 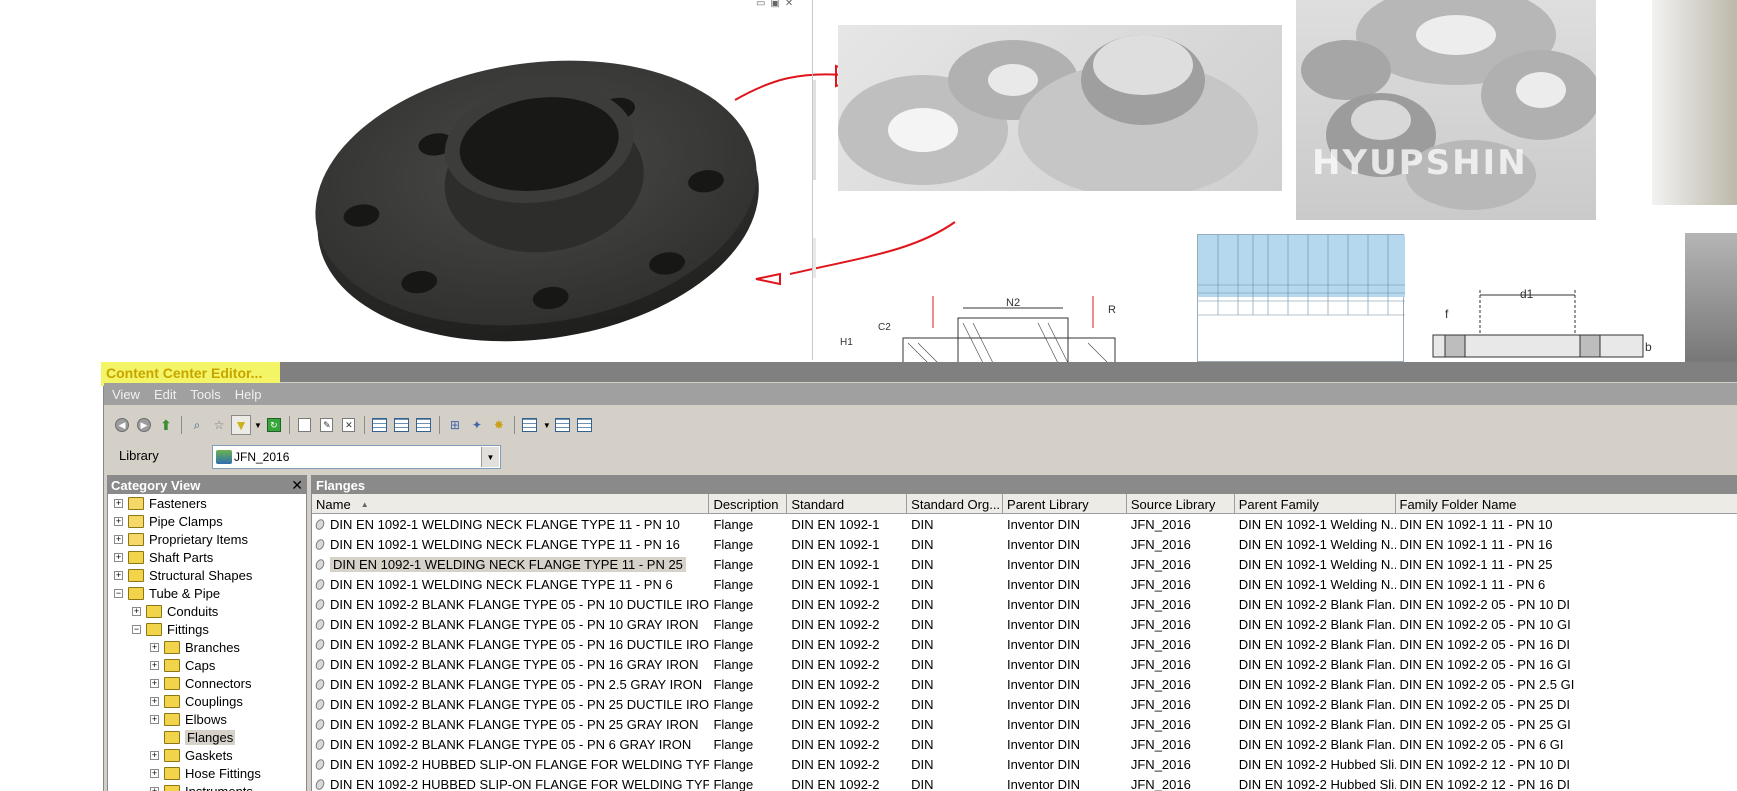 I want to click on column-header: Family Folder Name, so click(x=1566, y=504).